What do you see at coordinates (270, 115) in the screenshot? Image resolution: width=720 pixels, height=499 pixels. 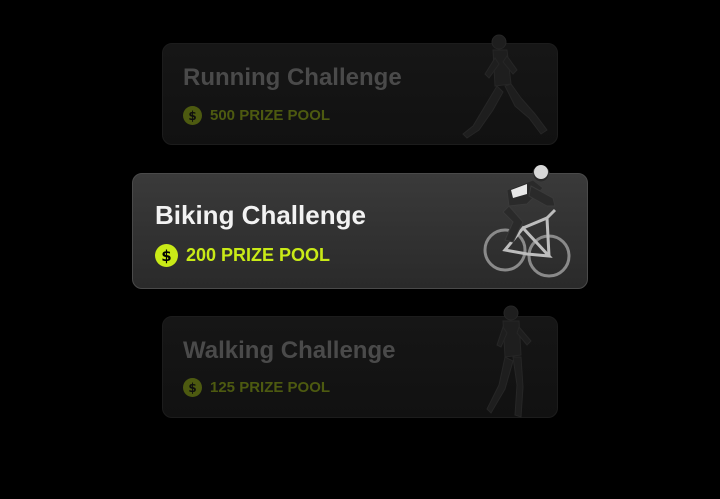 I see `prize-pool-label: 500 PRIZE POOL` at bounding box center [270, 115].